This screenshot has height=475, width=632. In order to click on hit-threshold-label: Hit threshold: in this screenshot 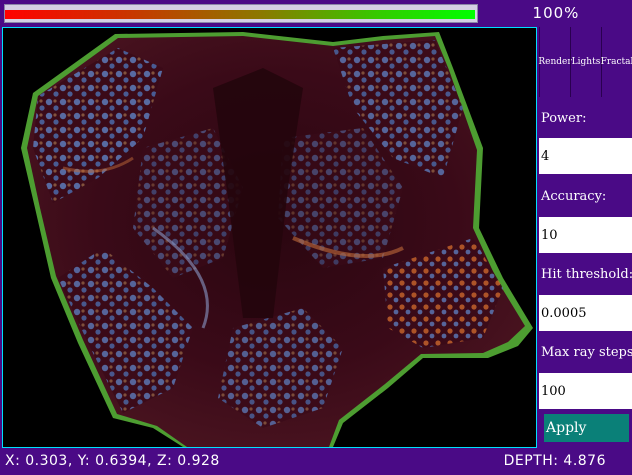, I will do `click(586, 274)`.